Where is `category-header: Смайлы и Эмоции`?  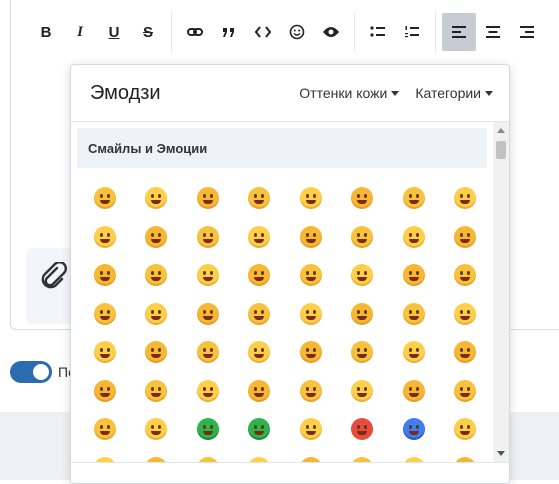 category-header: Смайлы и Эмоции is located at coordinates (282, 148).